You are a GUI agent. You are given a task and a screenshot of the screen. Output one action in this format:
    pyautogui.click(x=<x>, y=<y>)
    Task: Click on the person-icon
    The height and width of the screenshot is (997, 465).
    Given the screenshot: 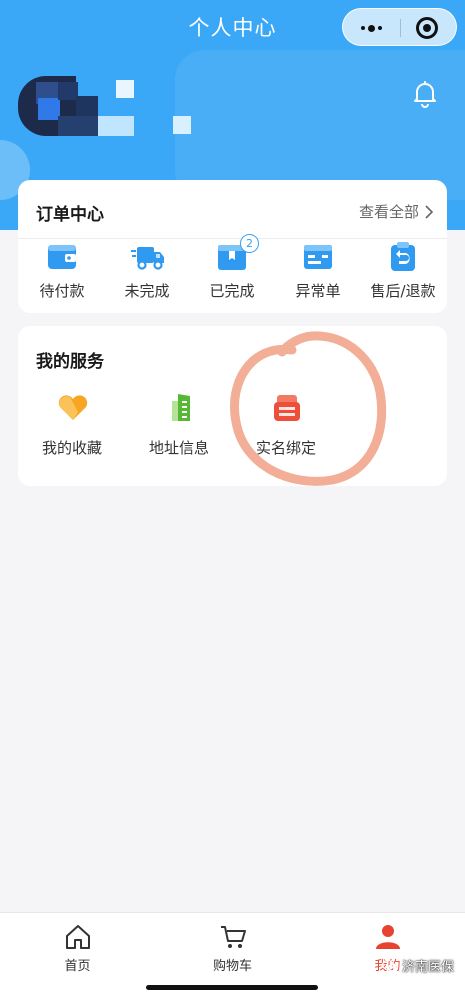 What is the action you would take?
    pyautogui.click(x=388, y=937)
    